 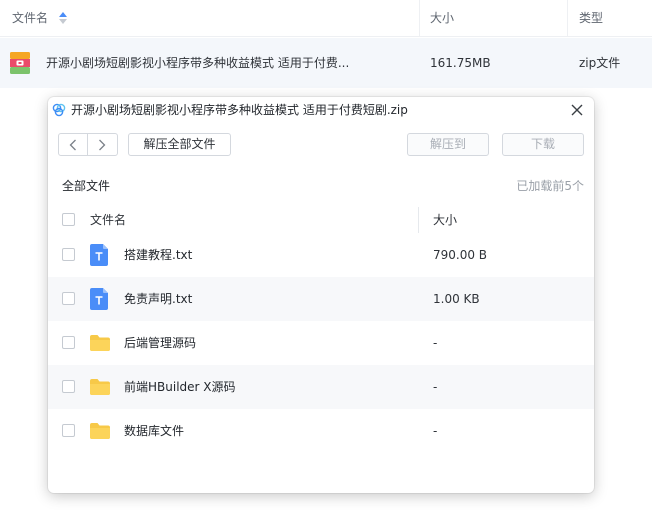 I want to click on forward-button, so click(x=102, y=144).